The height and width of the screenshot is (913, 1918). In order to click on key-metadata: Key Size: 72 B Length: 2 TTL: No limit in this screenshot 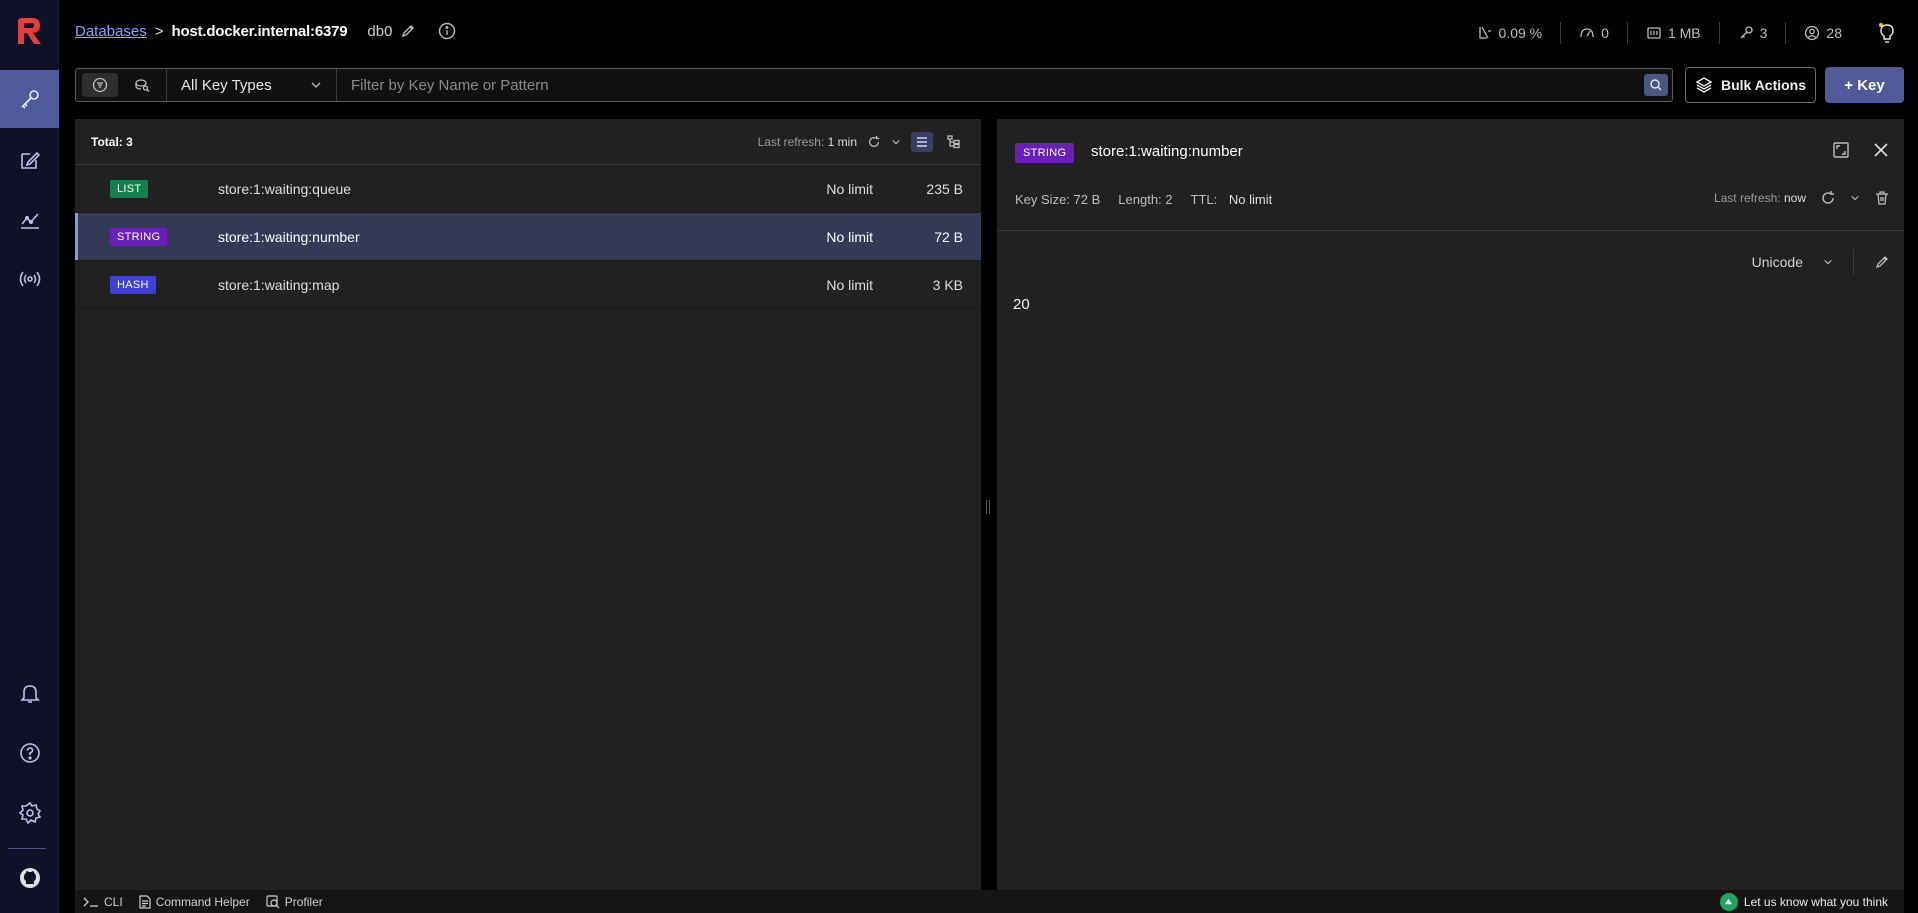, I will do `click(1143, 199)`.